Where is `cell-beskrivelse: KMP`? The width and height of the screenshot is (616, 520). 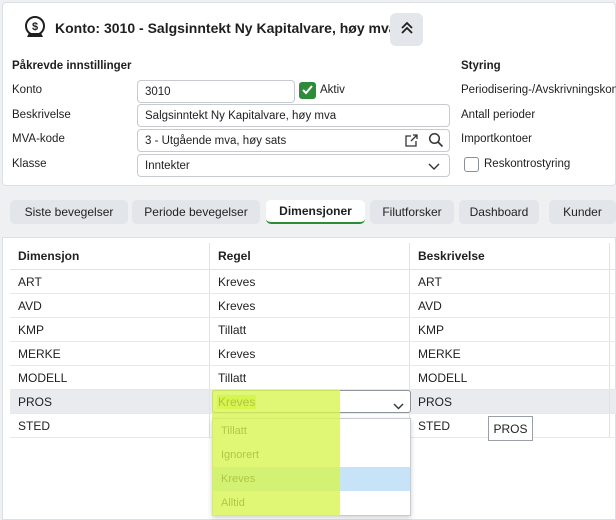 cell-beskrivelse: KMP is located at coordinates (510, 329).